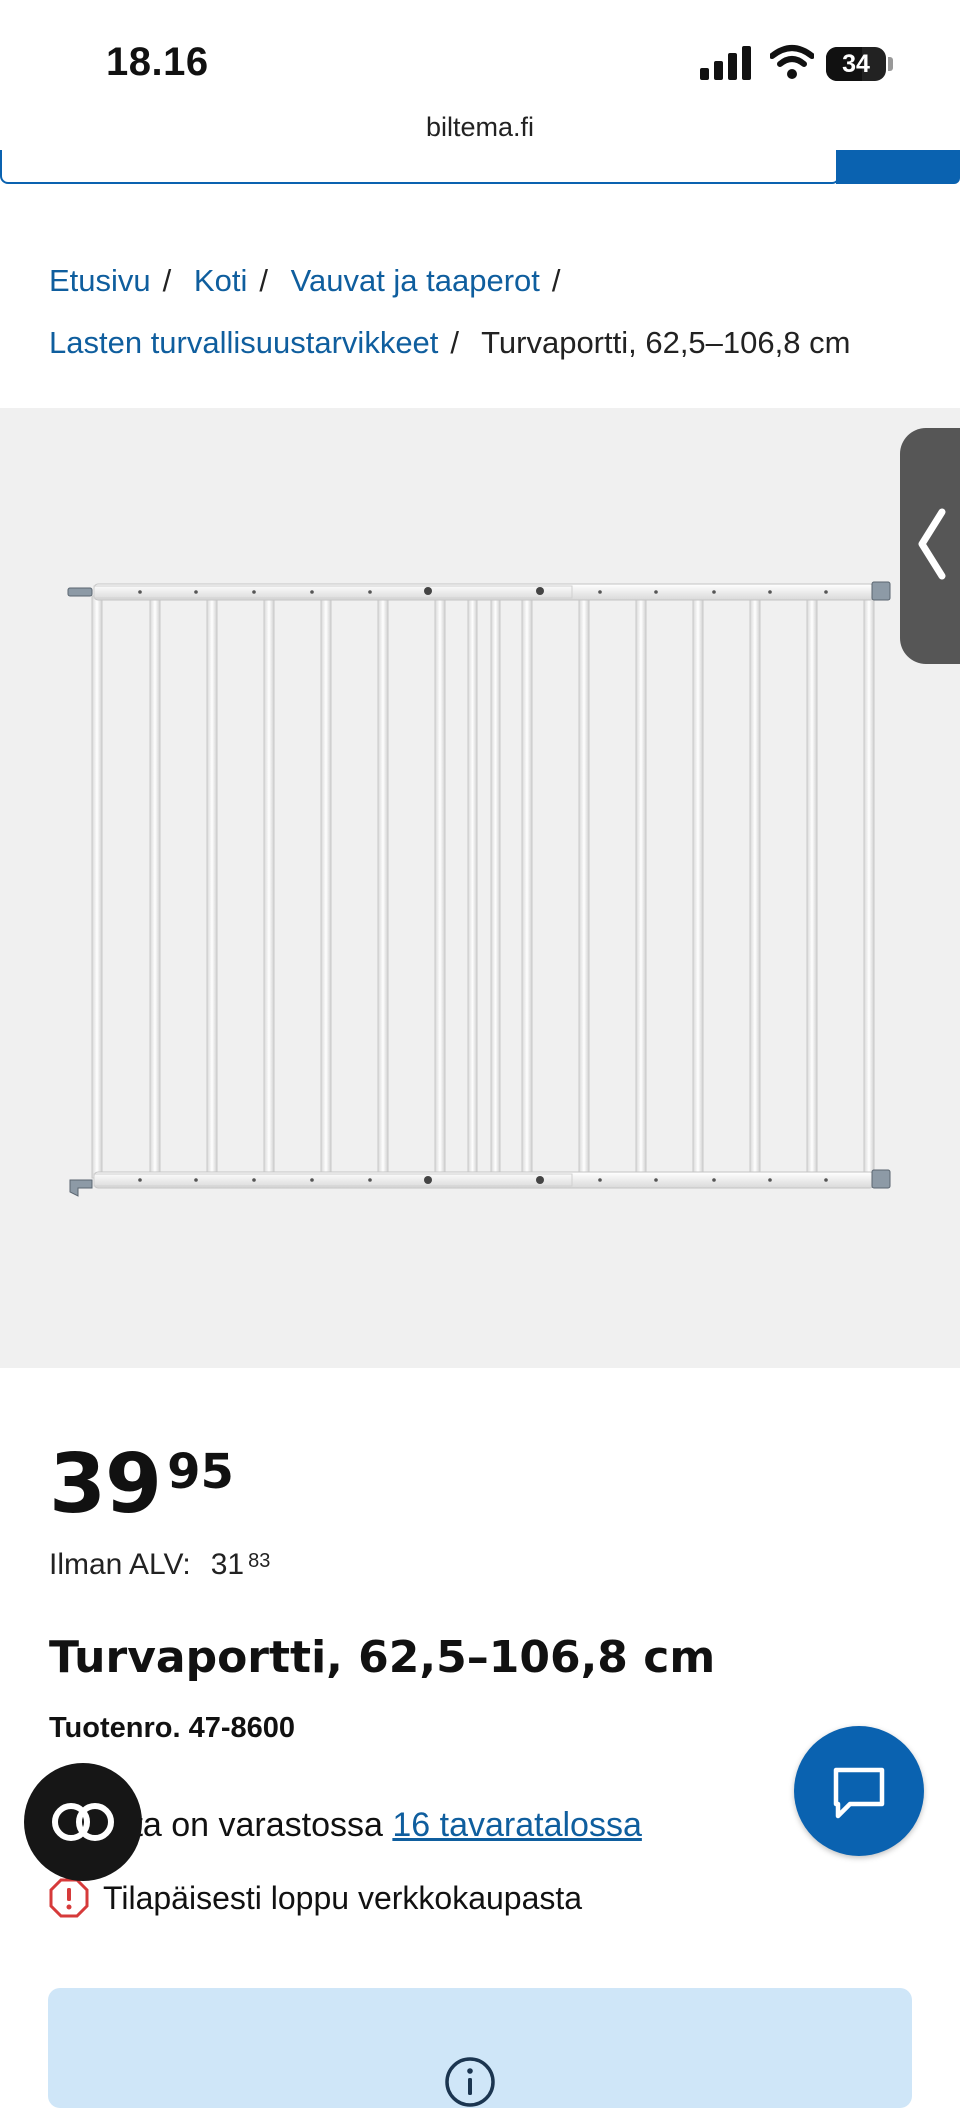 The width and height of the screenshot is (960, 2108). I want to click on price-without-vat: Ilman ALV: 31 83, so click(159, 1565).